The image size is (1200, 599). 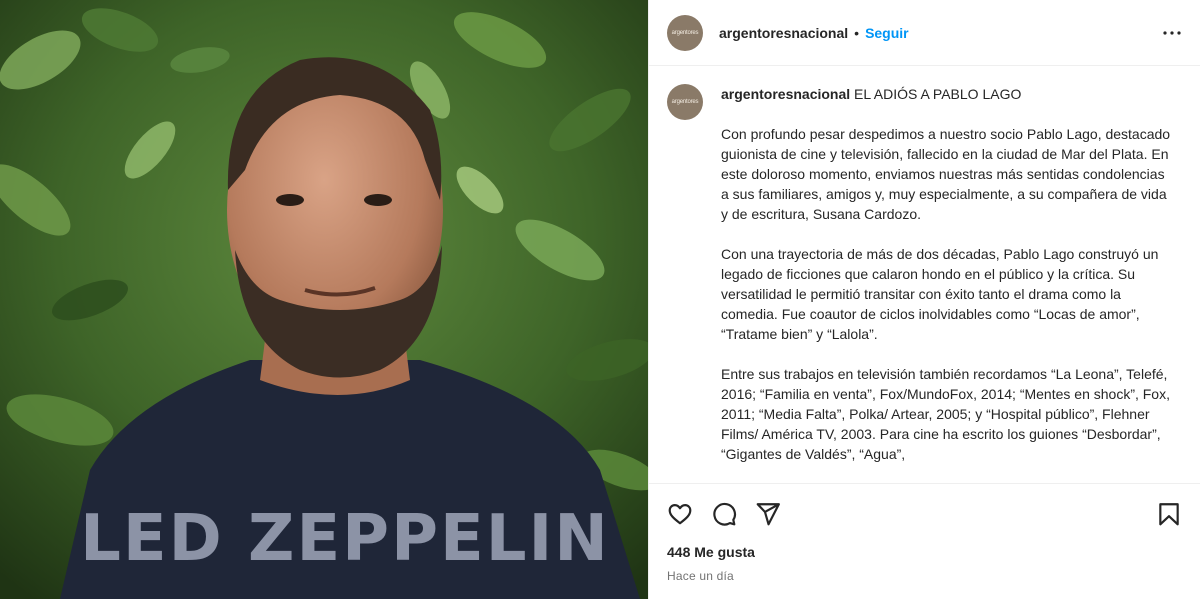 I want to click on share-button, so click(x=769, y=514).